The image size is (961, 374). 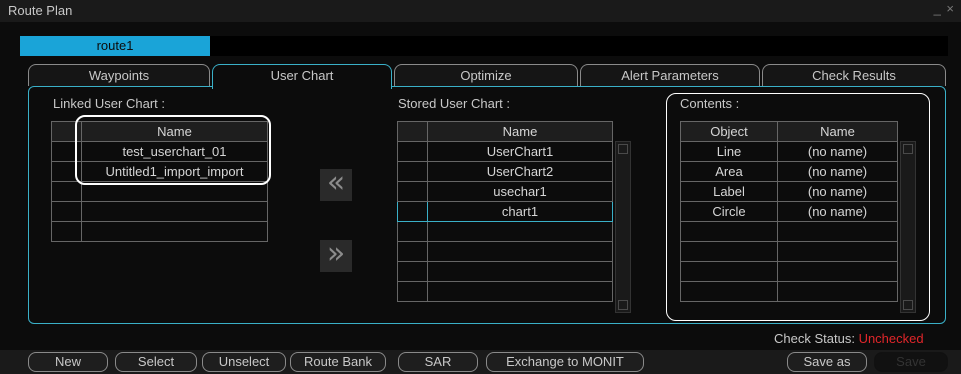 What do you see at coordinates (891, 338) in the screenshot?
I see `check-status-value: Unchecked` at bounding box center [891, 338].